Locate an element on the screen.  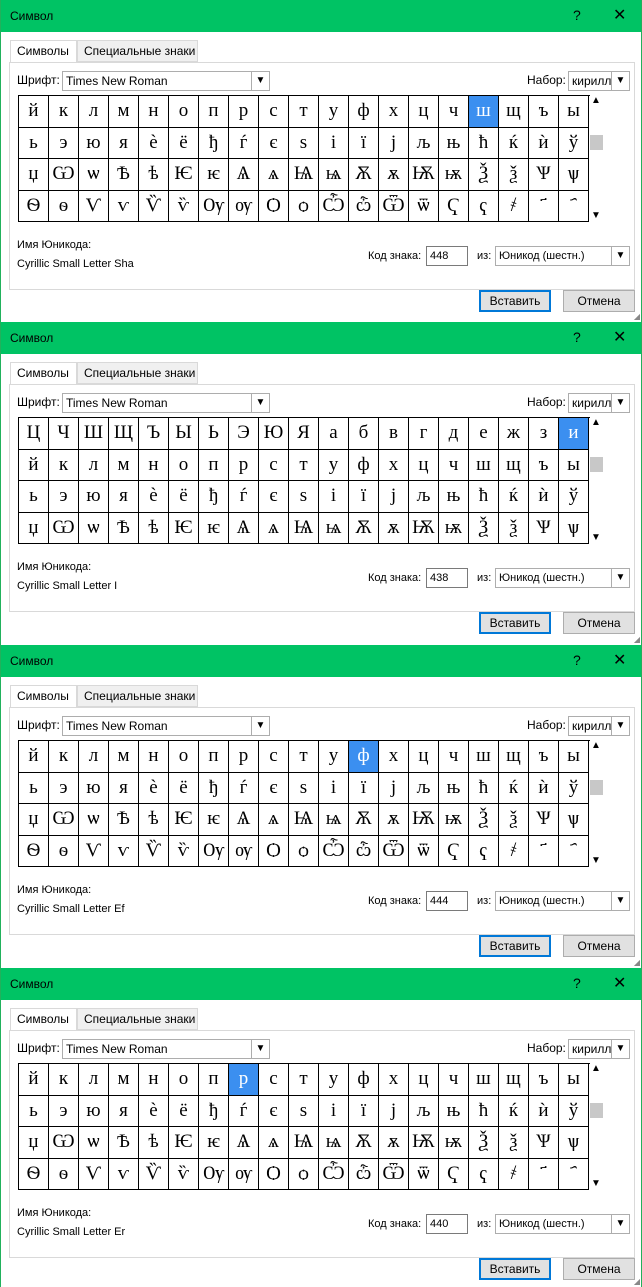
char-cell: ҄ is located at coordinates (574, 206).